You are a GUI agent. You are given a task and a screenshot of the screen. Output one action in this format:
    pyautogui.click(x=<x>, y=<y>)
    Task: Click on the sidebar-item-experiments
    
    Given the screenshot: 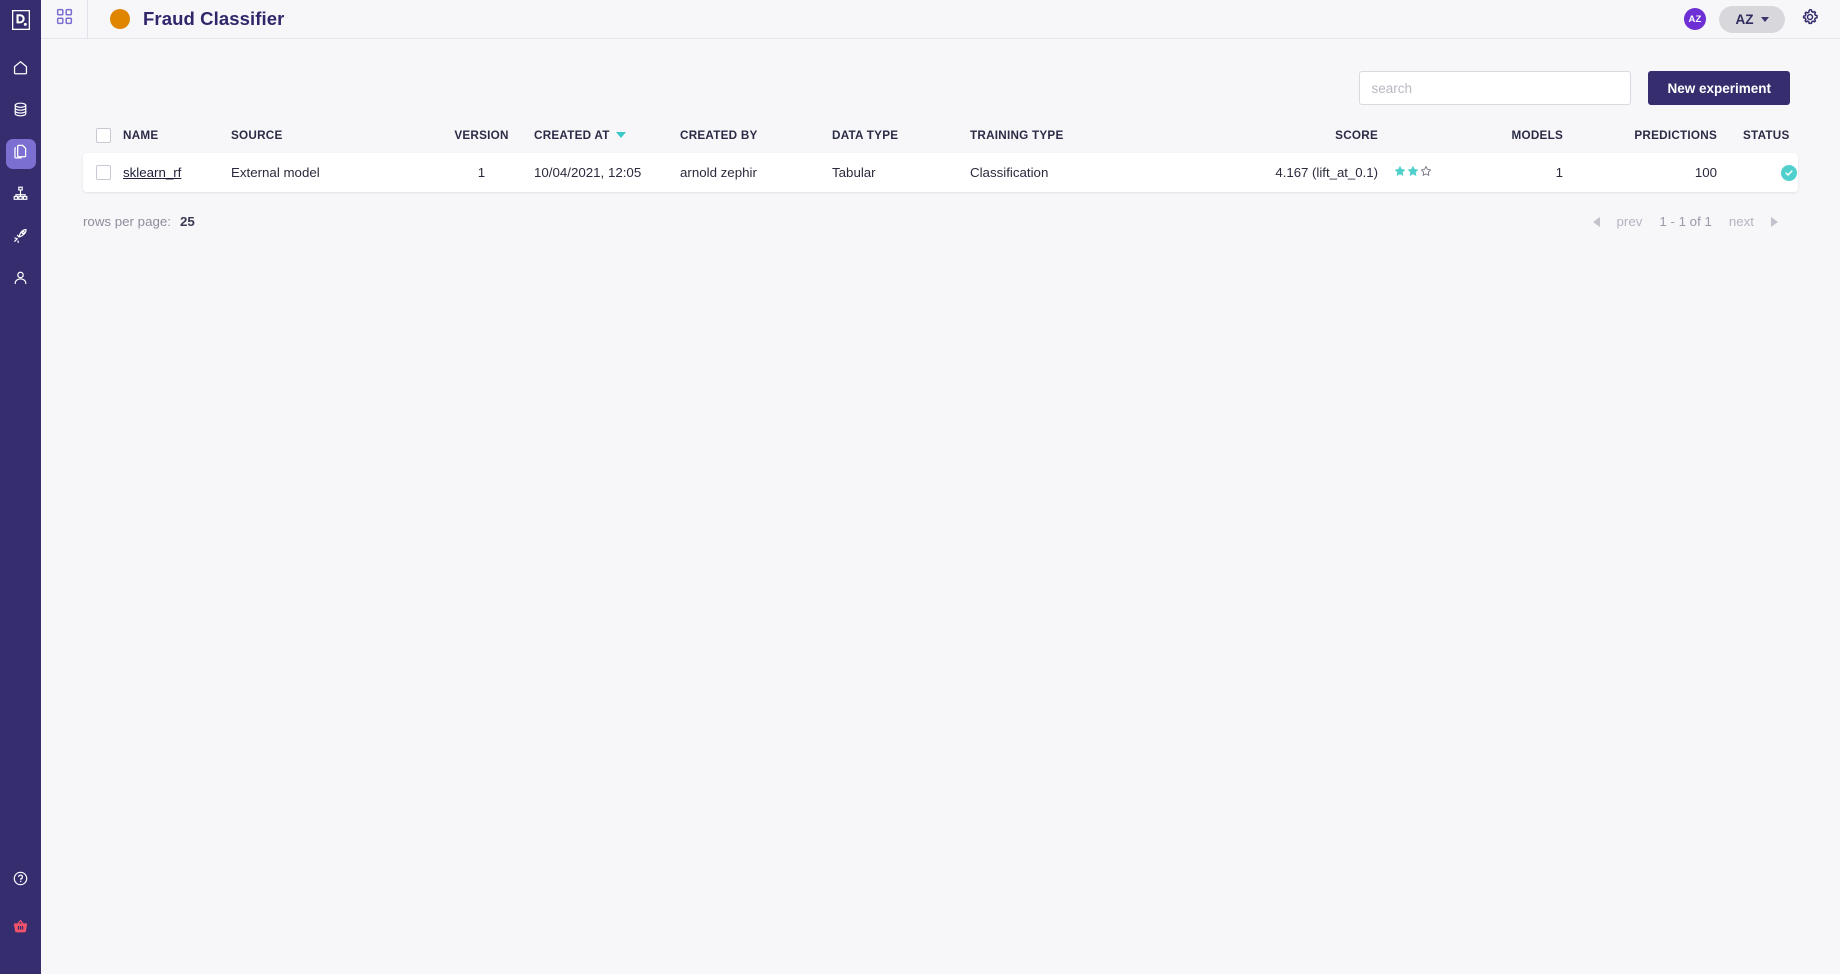 What is the action you would take?
    pyautogui.click(x=20, y=154)
    